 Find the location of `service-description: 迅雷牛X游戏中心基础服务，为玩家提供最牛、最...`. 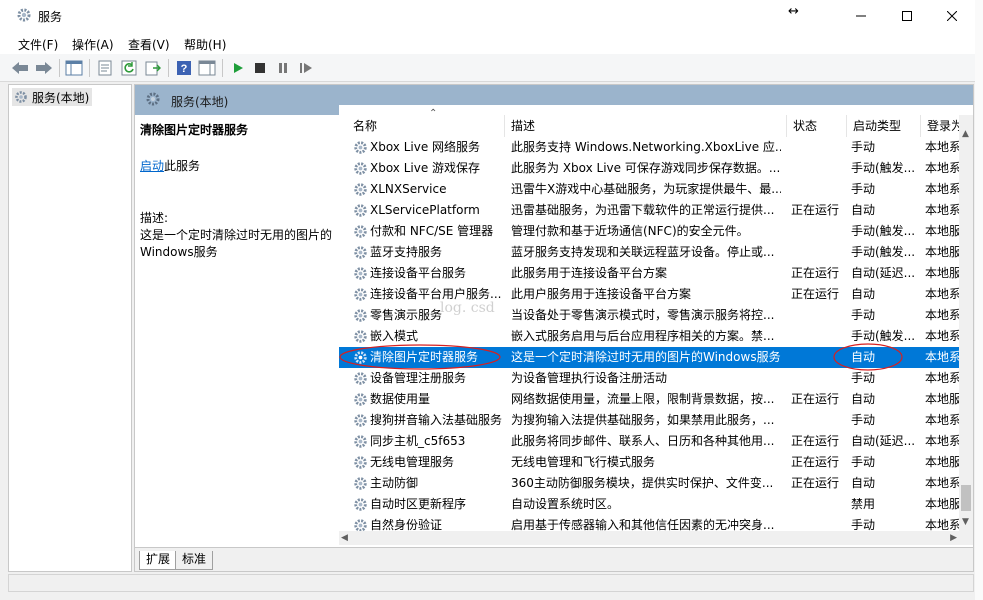

service-description: 迅雷牛X游戏中心基础服务，为玩家提供最牛、最... is located at coordinates (646, 189).